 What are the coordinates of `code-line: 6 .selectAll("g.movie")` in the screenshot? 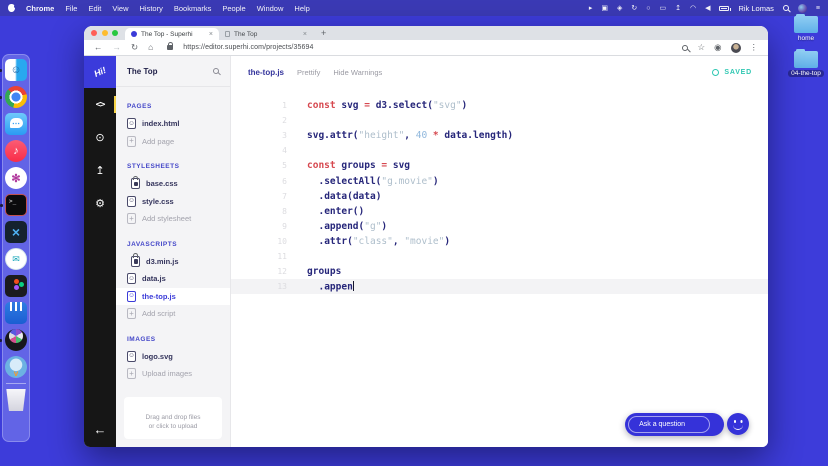 It's located at (499, 180).